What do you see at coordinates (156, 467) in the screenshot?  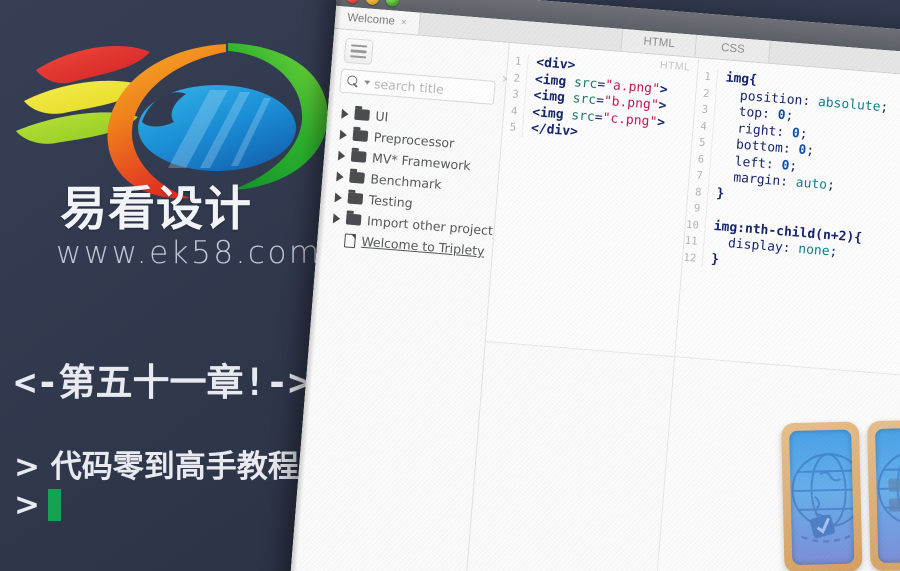 I see `tutorial-heading: > 代码零到高手教程` at bounding box center [156, 467].